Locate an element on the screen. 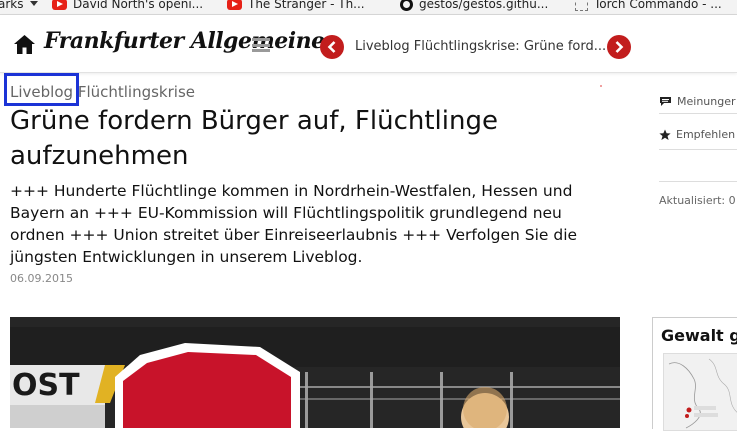 This screenshot has width=737, height=434. related-widget: Gewalt ge is located at coordinates (694, 374).